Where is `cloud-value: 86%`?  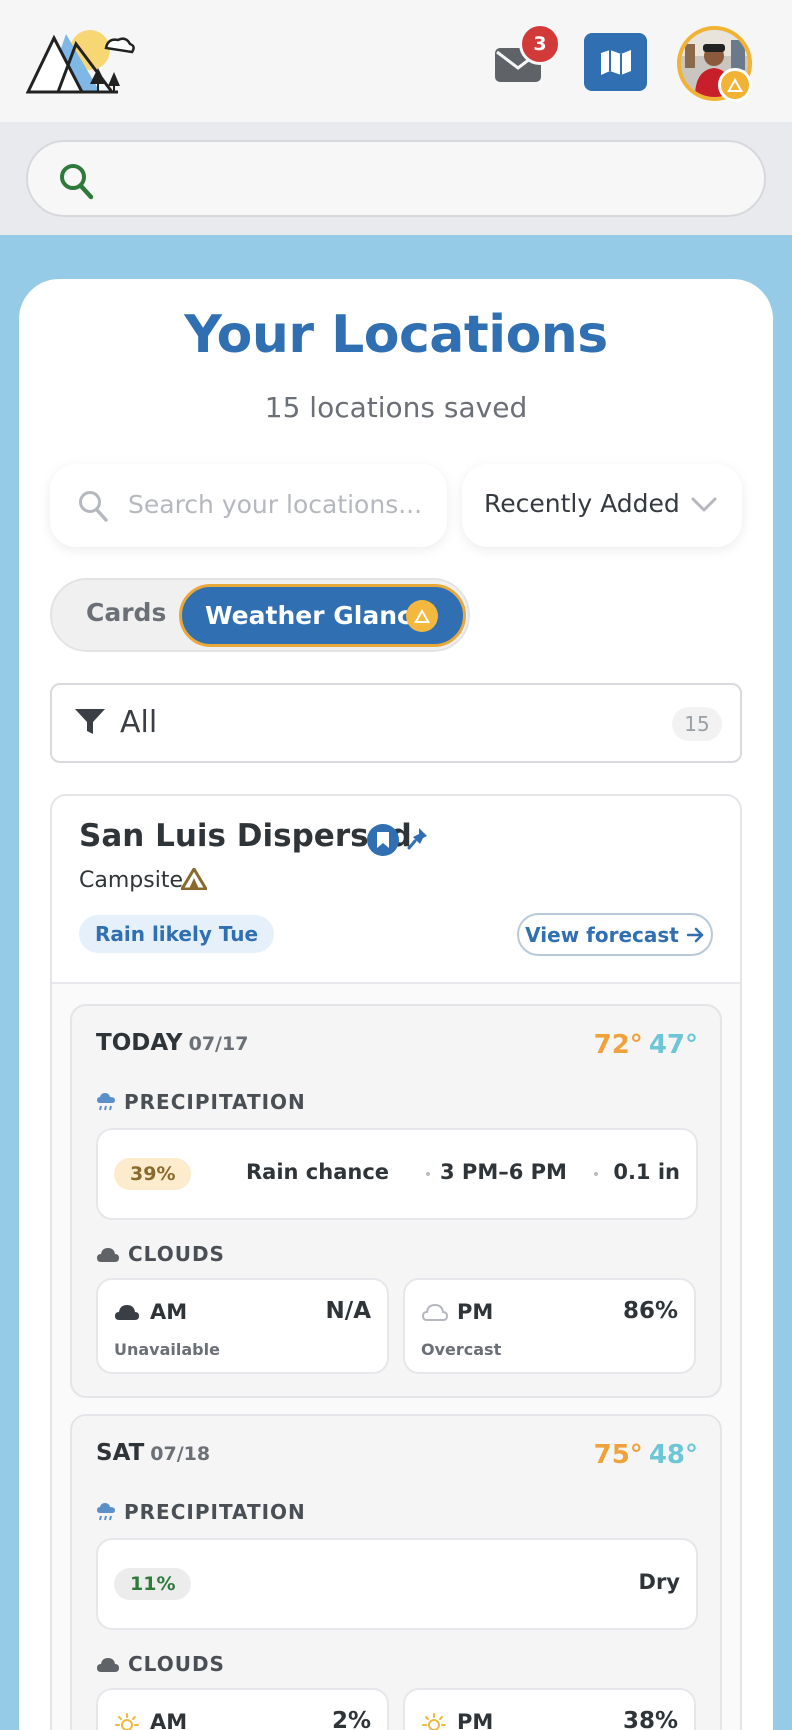 cloud-value: 86% is located at coordinates (650, 1311).